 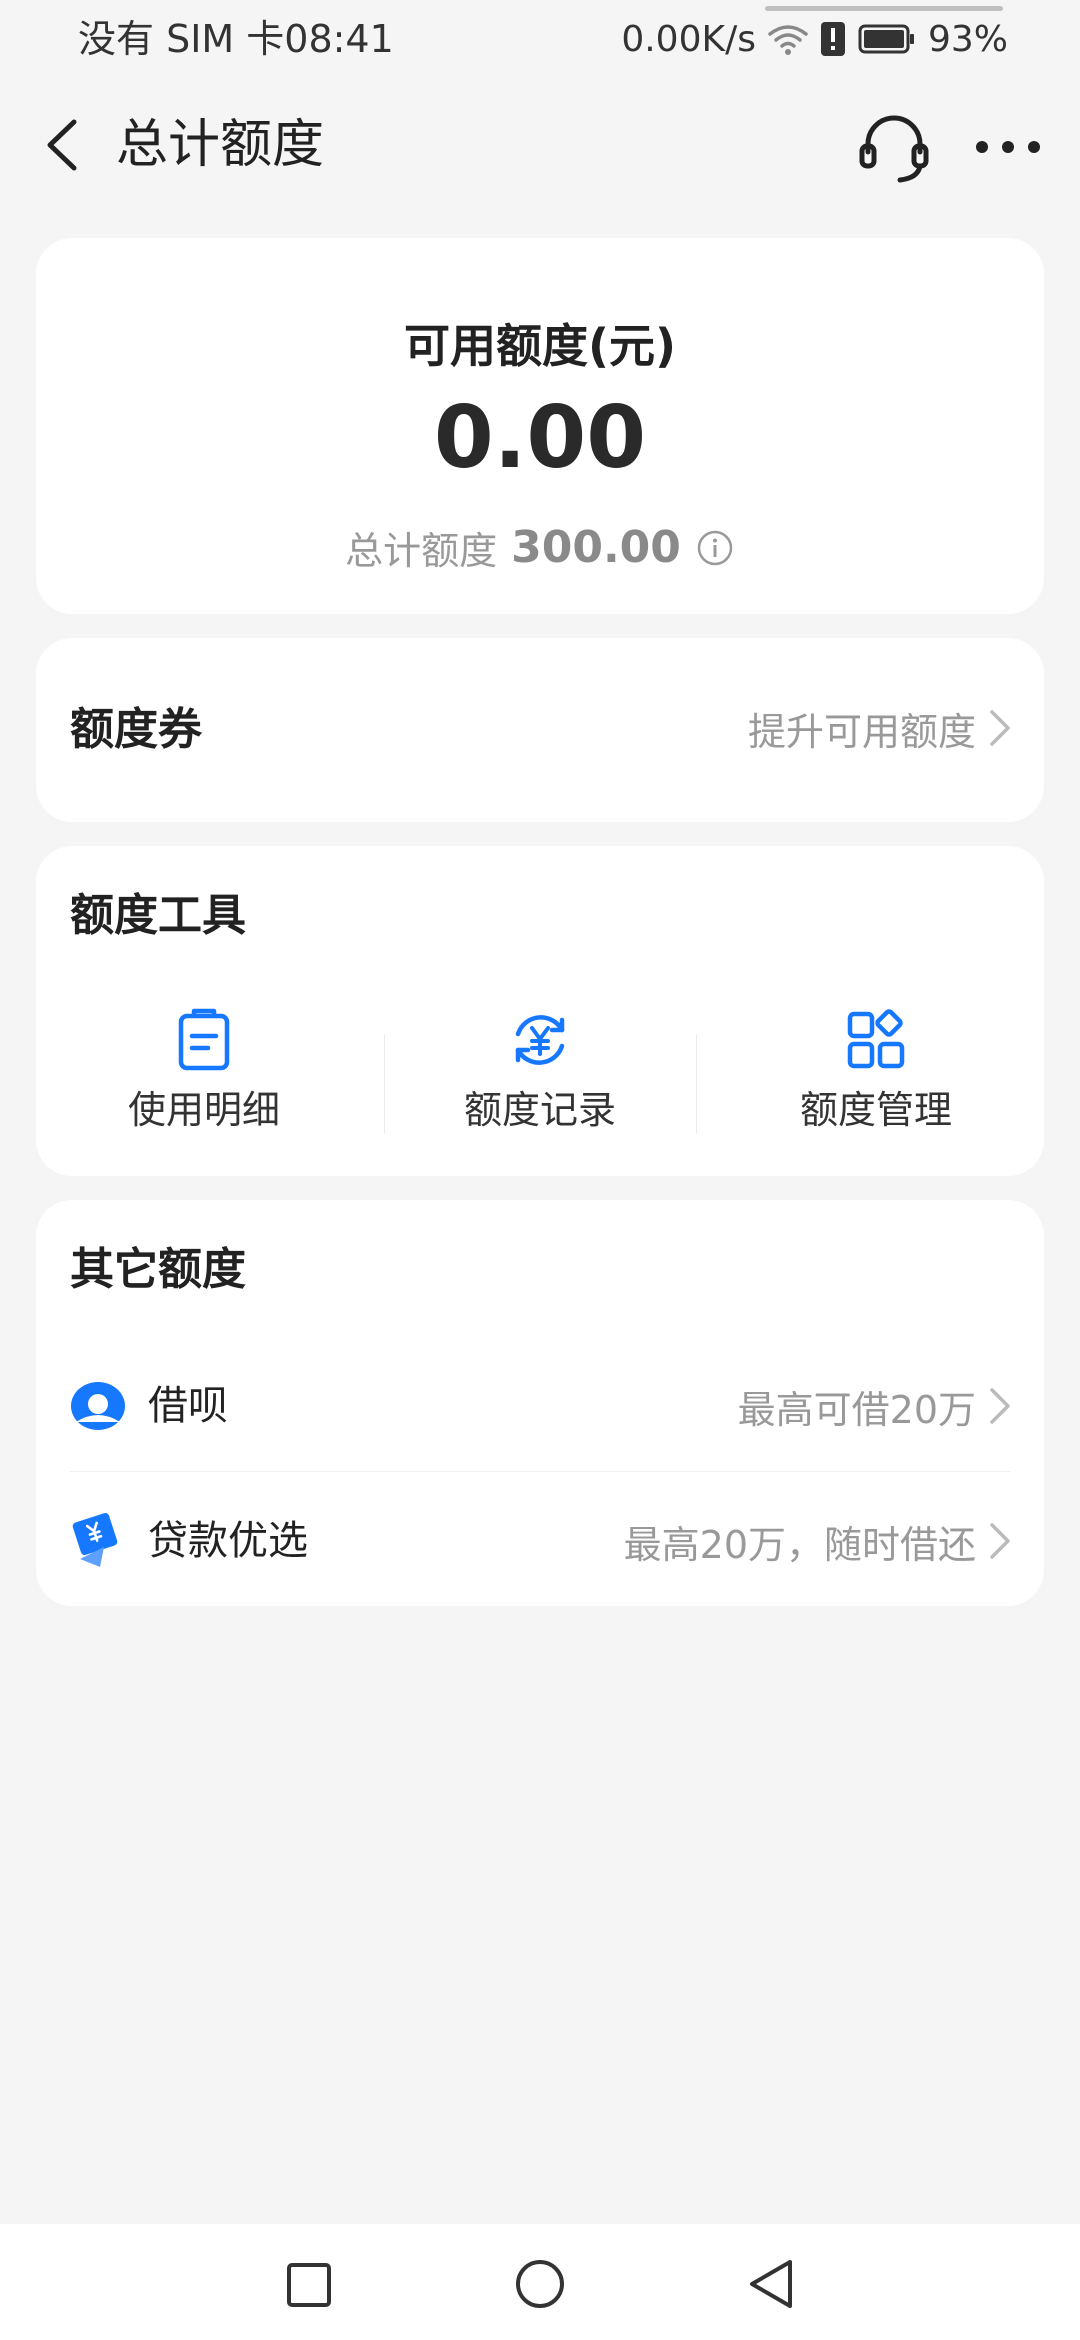 I want to click on quota-coupon-action: 提升可用额度, so click(x=881, y=728).